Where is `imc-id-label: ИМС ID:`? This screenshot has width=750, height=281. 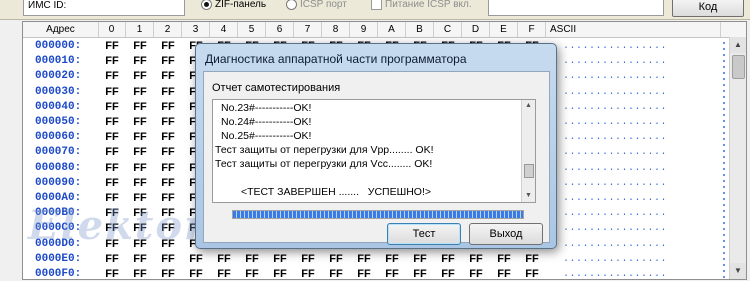 imc-id-label: ИМС ID: is located at coordinates (47, 5).